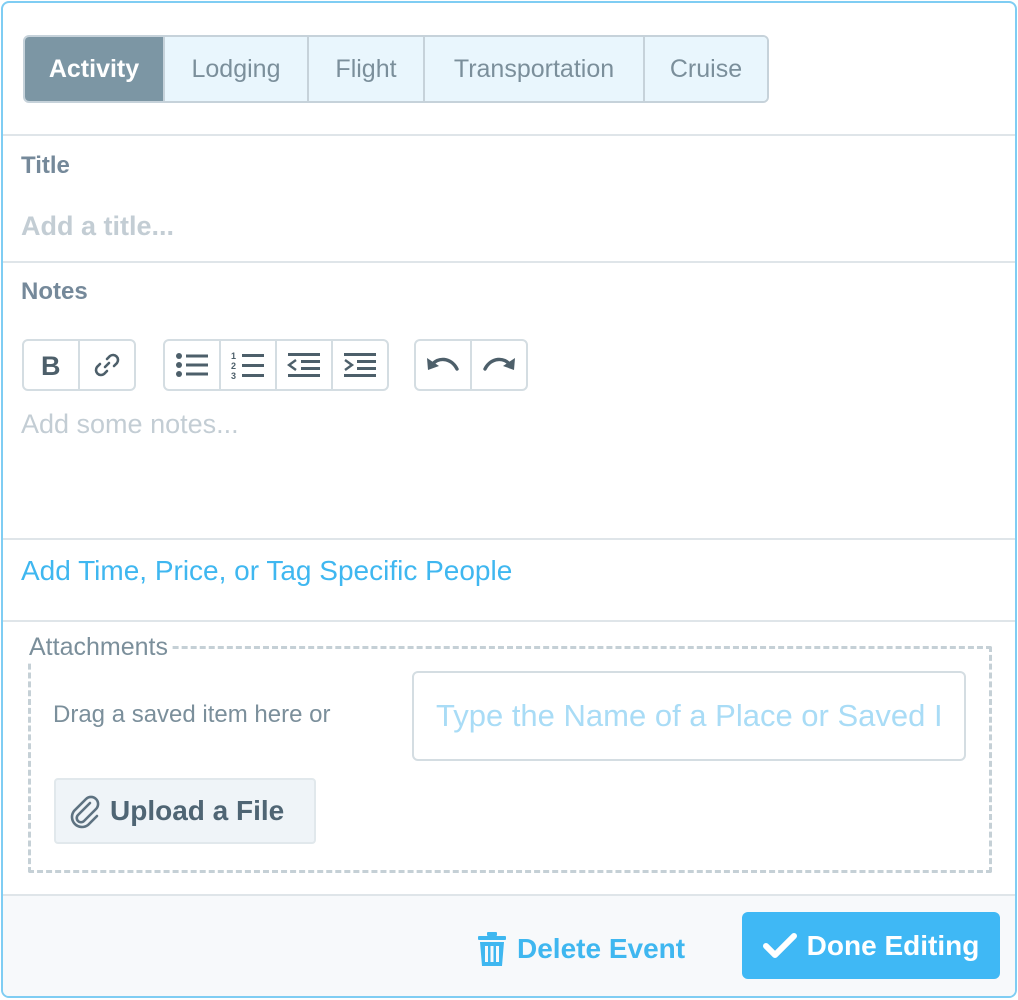 This screenshot has width=1018, height=1000. Describe the element at coordinates (197, 810) in the screenshot. I see `upload-file-label: Upload a File` at that location.